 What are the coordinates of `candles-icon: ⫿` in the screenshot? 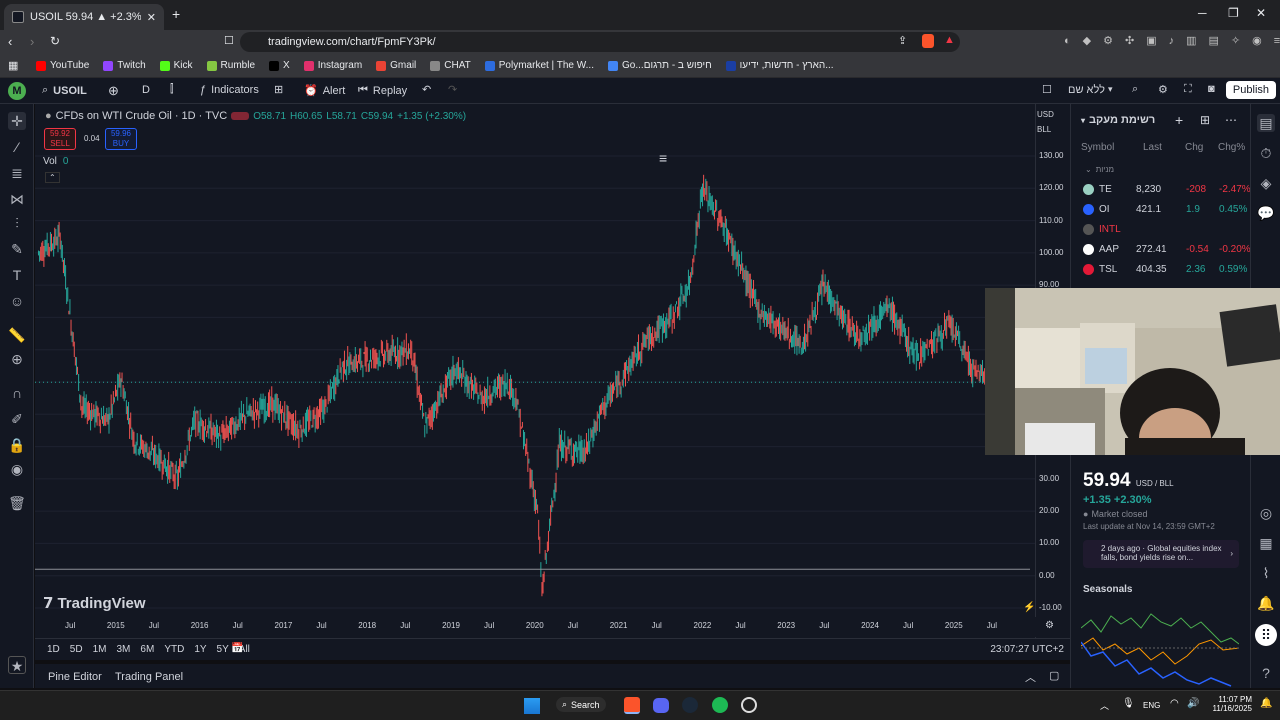 It's located at (172, 89).